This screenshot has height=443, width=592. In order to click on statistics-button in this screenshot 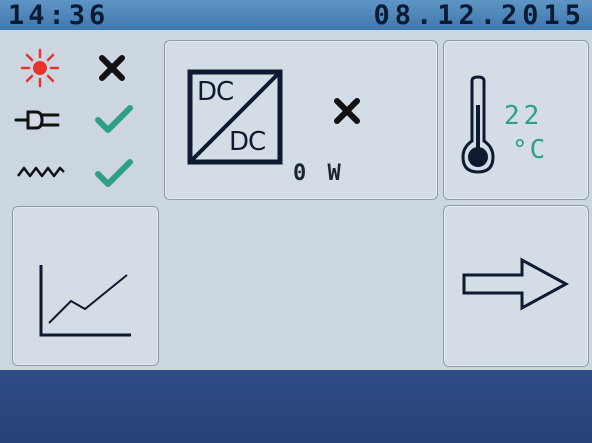, I will do `click(85, 286)`.